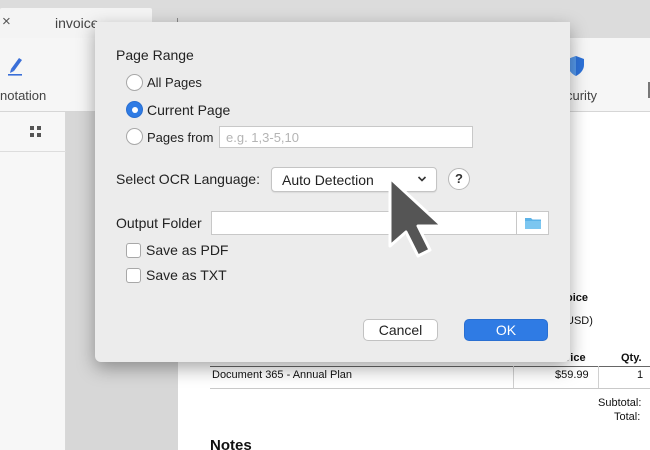  Describe the element at coordinates (23, 95) in the screenshot. I see `toolbar-annotation-label: notation` at that location.